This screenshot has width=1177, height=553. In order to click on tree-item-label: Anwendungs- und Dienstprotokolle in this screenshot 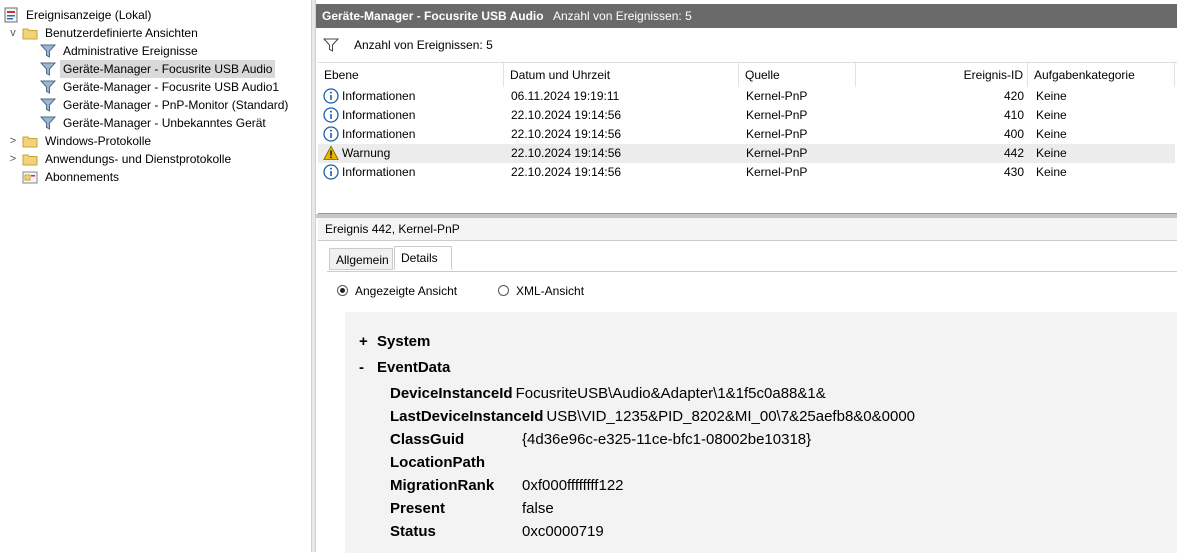, I will do `click(138, 159)`.